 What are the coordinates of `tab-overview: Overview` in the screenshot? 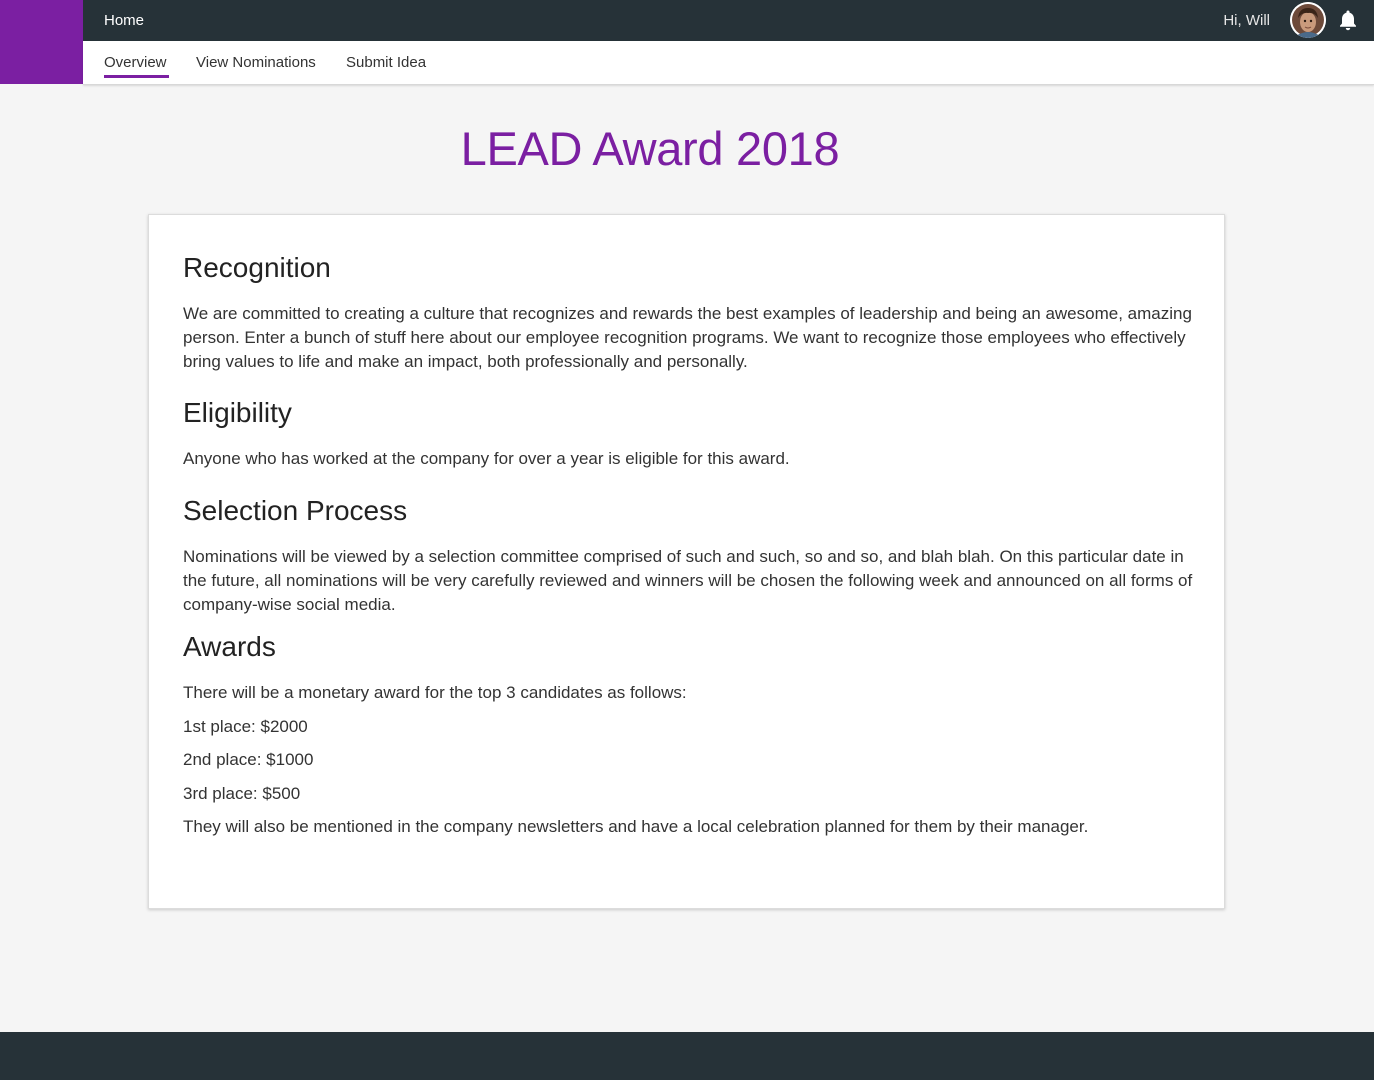 It's located at (136, 62).